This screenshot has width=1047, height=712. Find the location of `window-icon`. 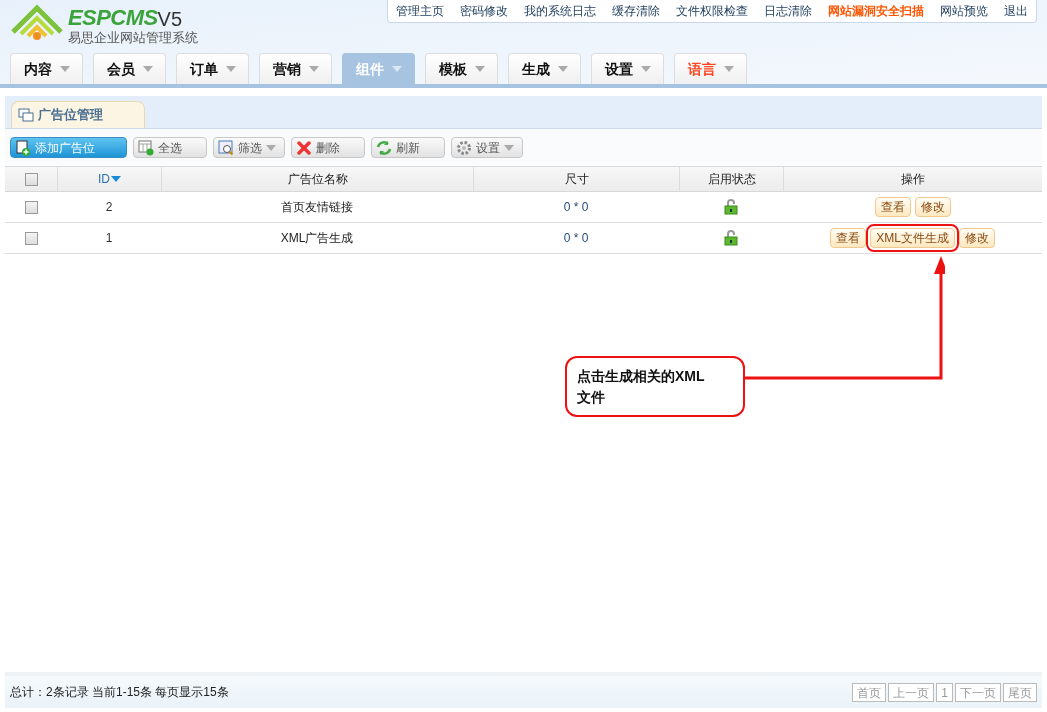

window-icon is located at coordinates (26, 115).